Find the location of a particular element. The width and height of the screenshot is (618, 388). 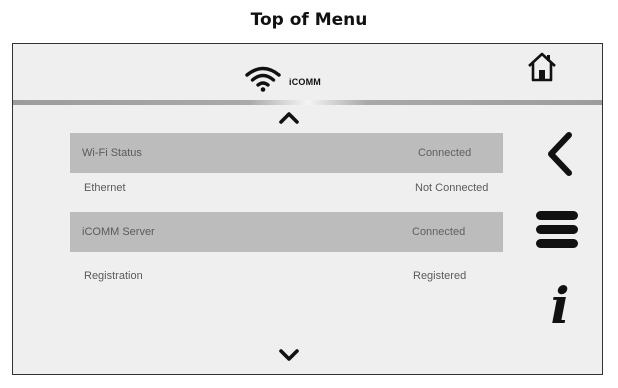

header-bar: iCOMM is located at coordinates (307, 71).